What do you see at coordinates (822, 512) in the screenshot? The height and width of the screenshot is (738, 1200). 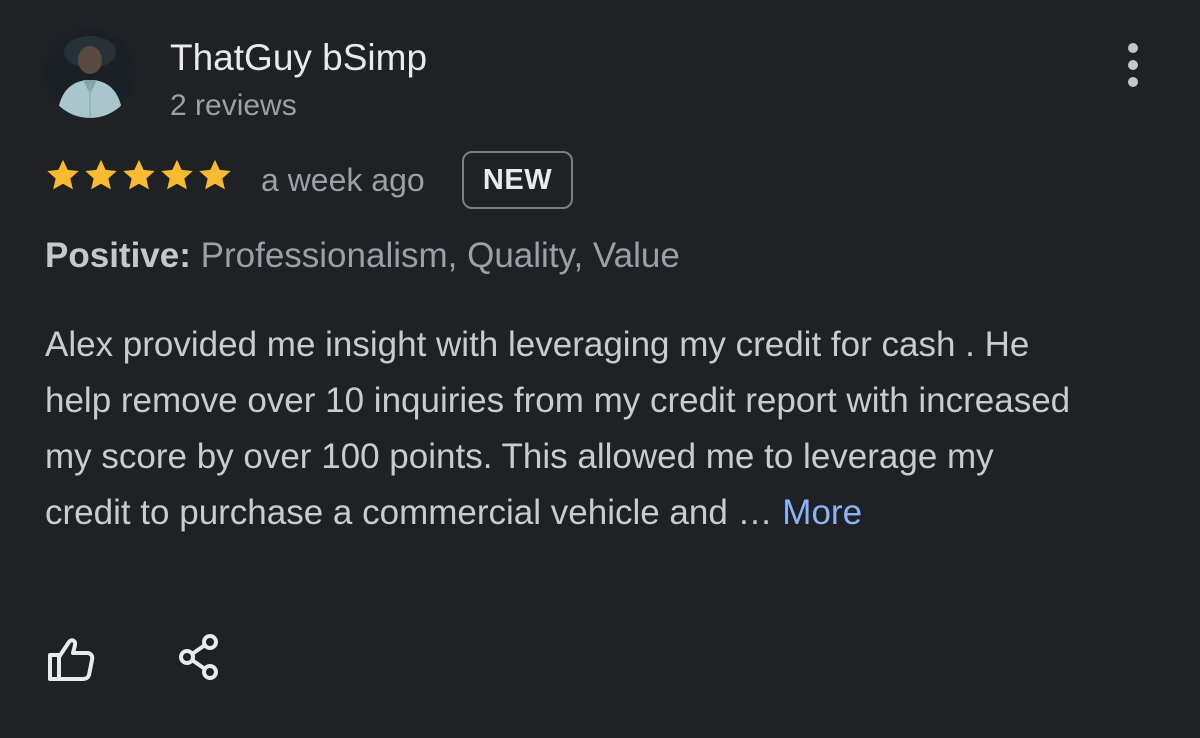 I see `more-link: More` at bounding box center [822, 512].